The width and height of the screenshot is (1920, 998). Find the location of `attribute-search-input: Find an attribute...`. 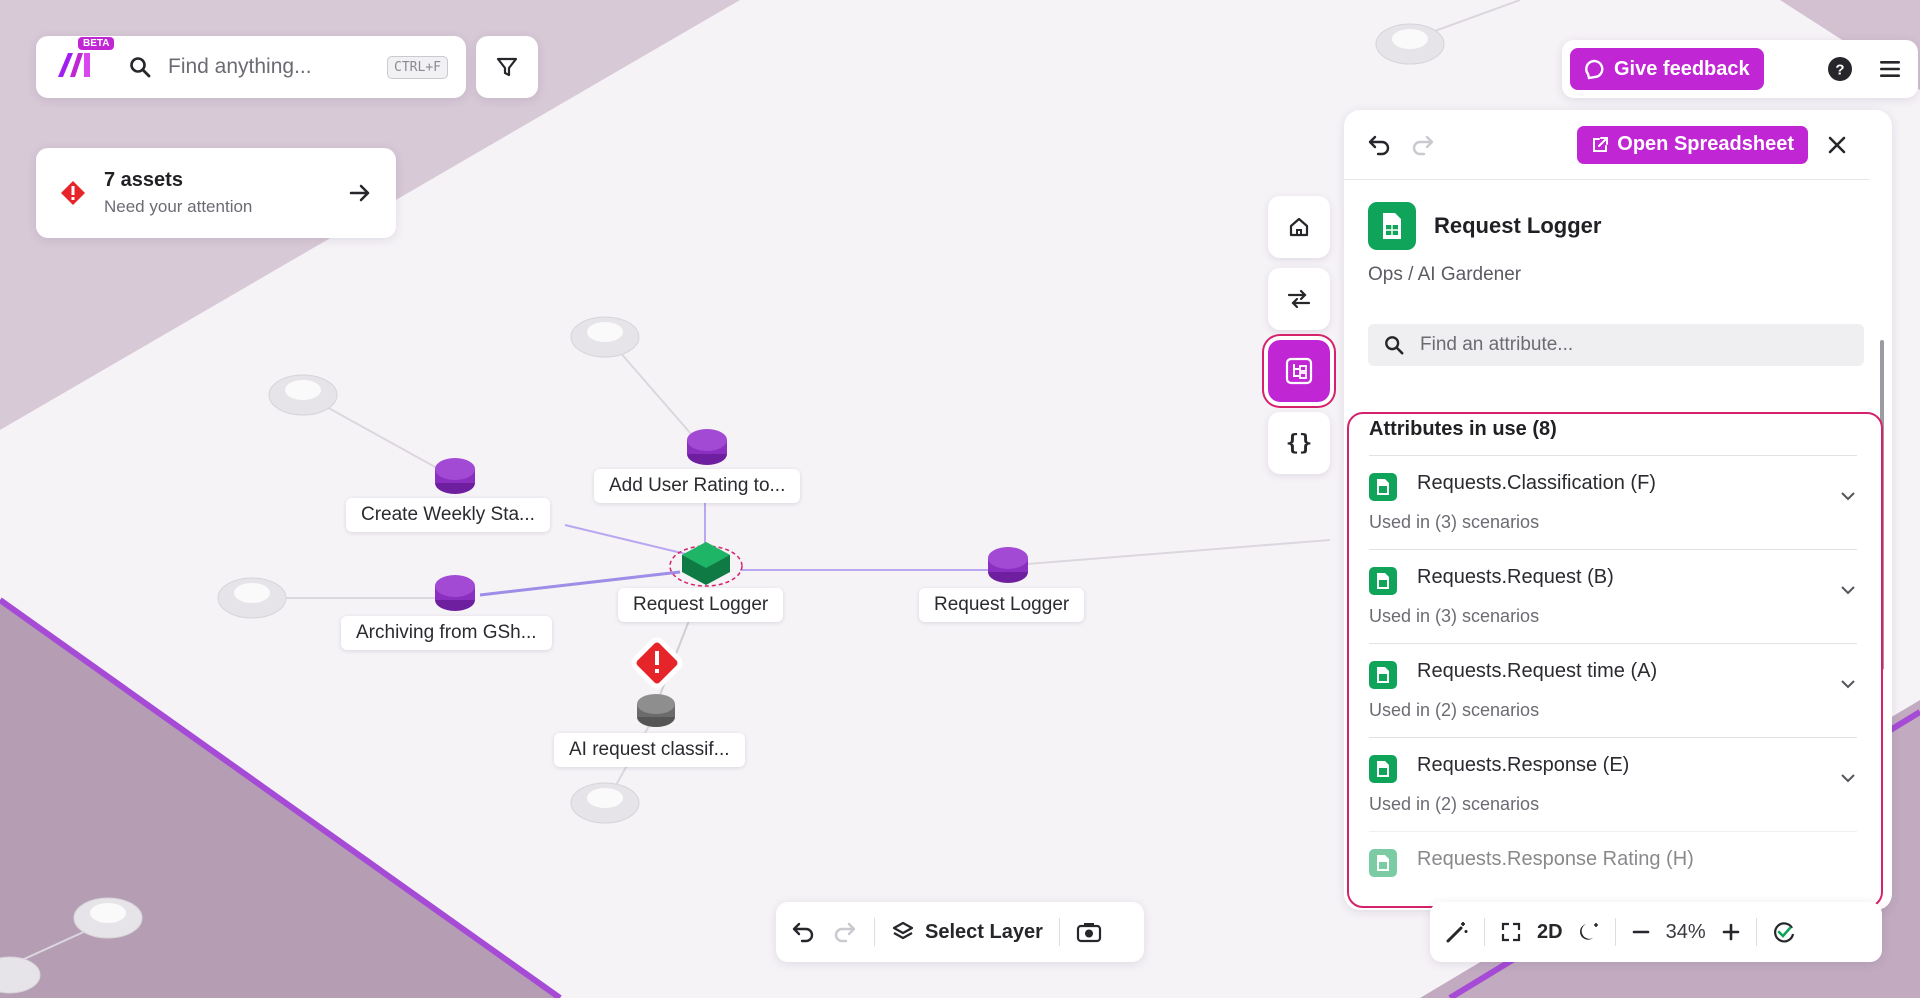

attribute-search-input: Find an attribute... is located at coordinates (1616, 345).